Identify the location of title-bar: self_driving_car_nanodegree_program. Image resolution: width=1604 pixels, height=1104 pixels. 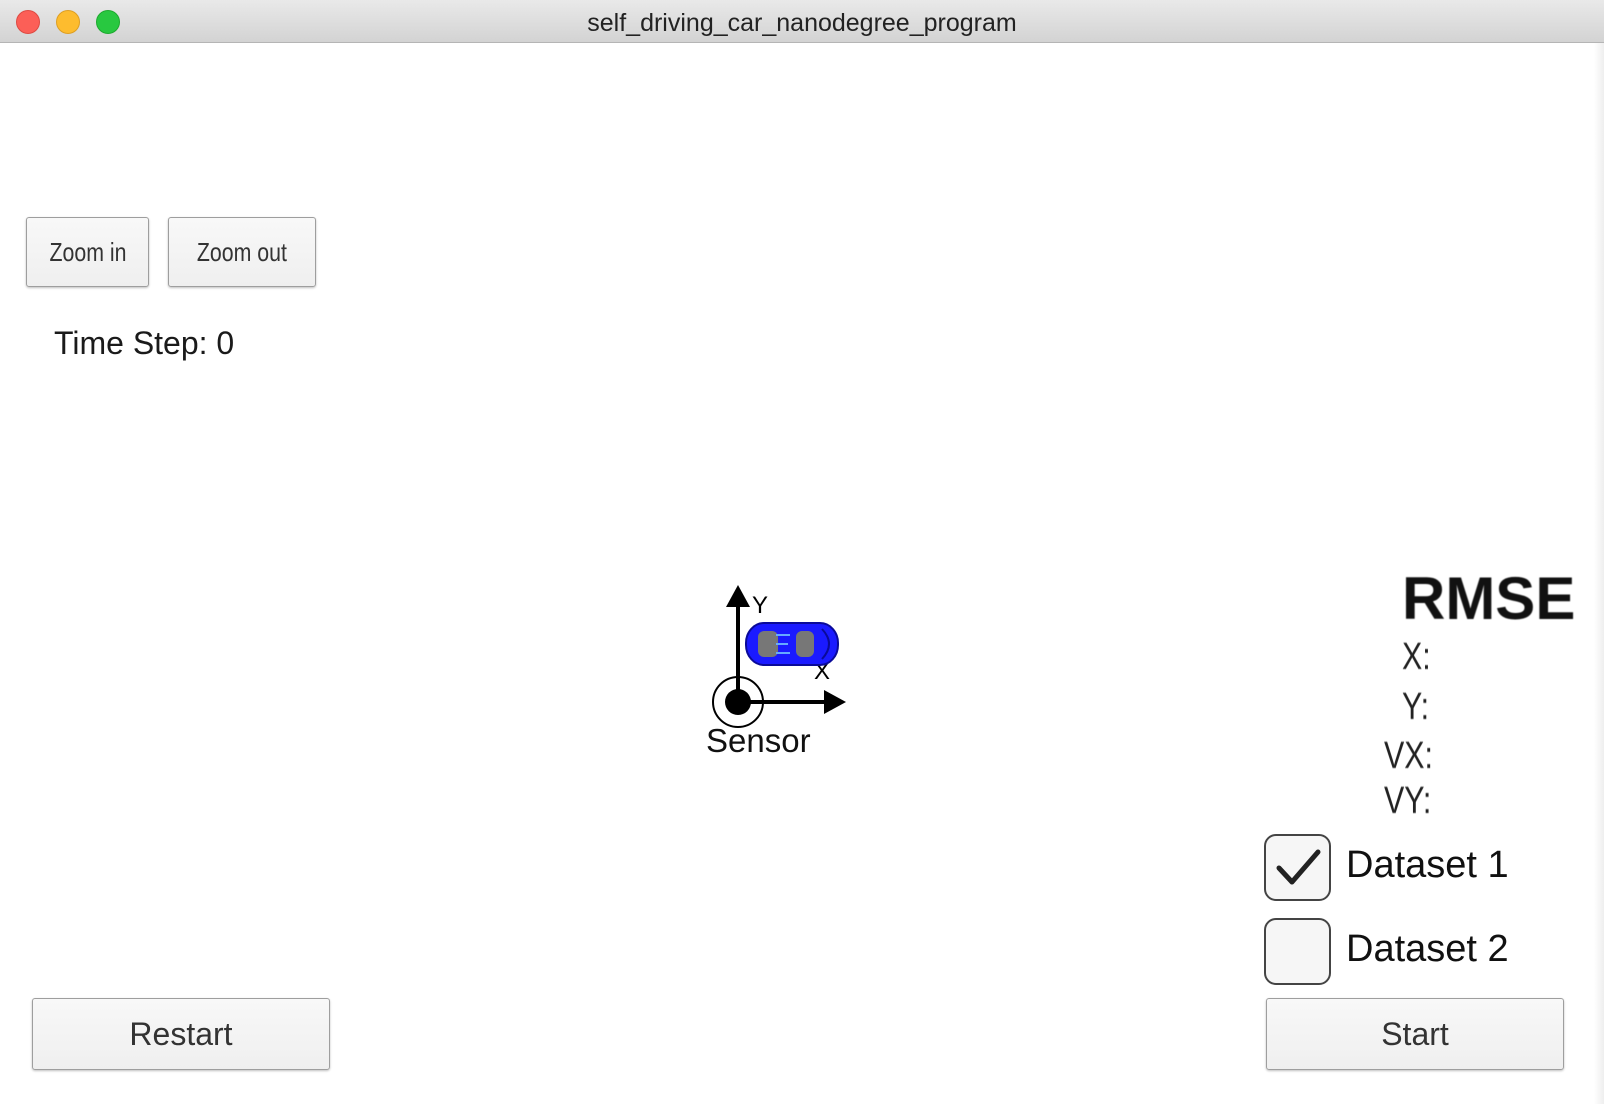
(802, 21).